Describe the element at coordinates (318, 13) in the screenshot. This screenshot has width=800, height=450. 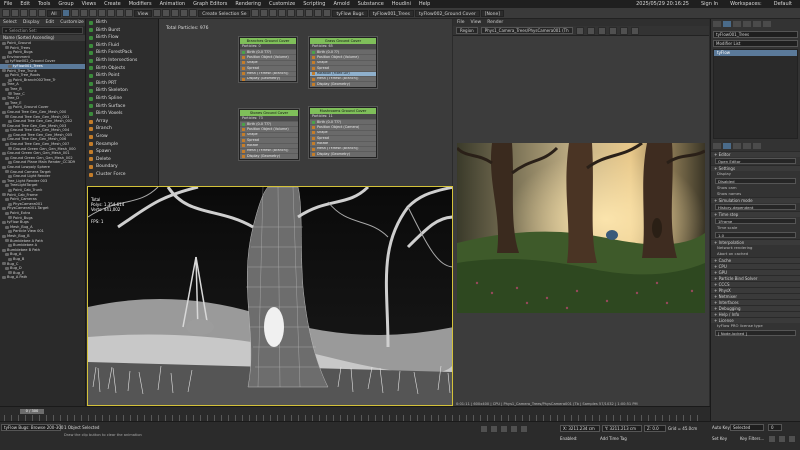
I see `rendered-frame-icon` at that location.